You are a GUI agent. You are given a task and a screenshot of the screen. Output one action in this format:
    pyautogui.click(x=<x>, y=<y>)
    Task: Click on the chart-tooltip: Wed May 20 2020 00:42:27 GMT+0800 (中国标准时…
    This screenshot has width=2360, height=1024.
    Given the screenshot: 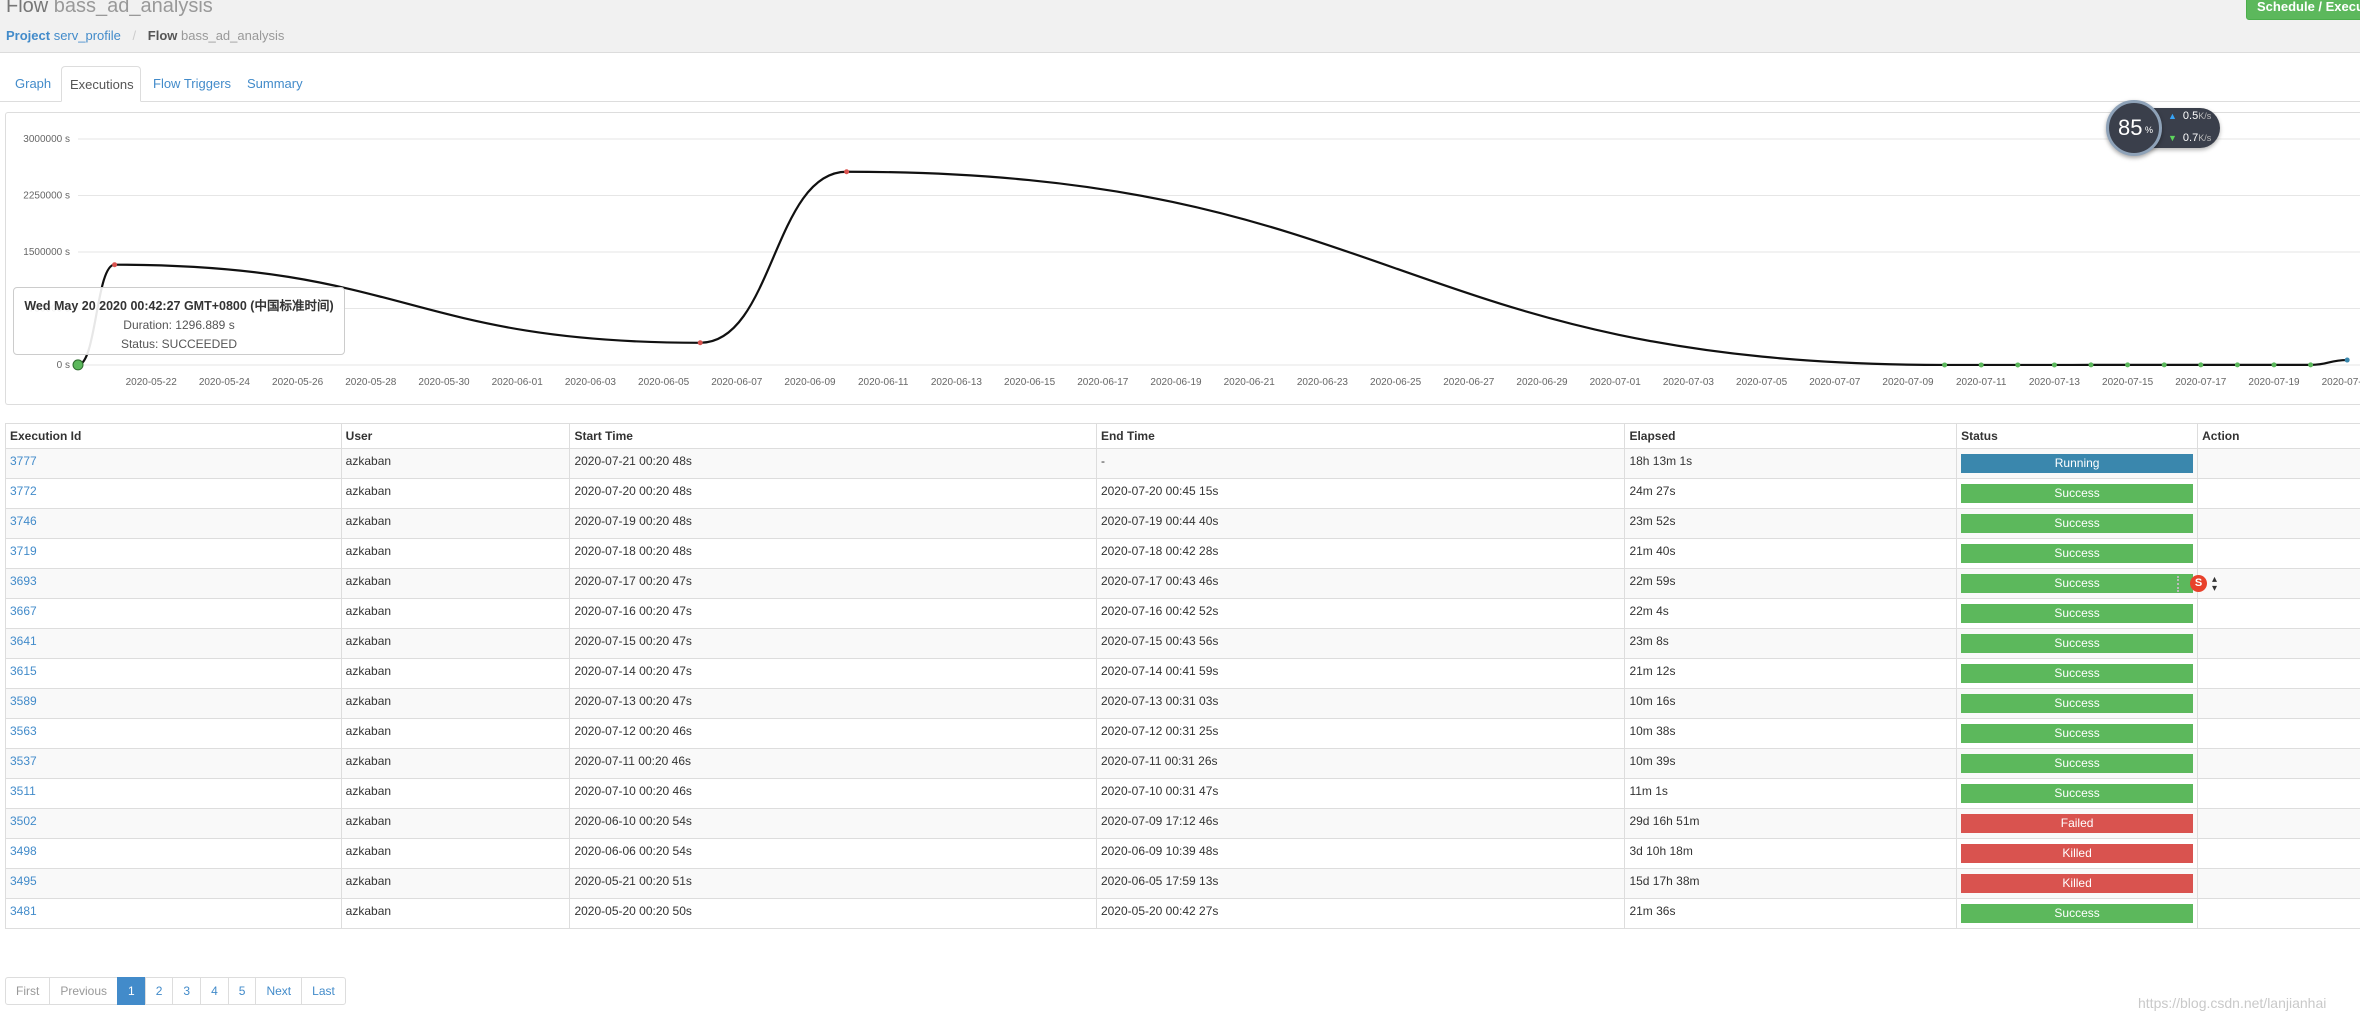 What is the action you would take?
    pyautogui.click(x=179, y=321)
    